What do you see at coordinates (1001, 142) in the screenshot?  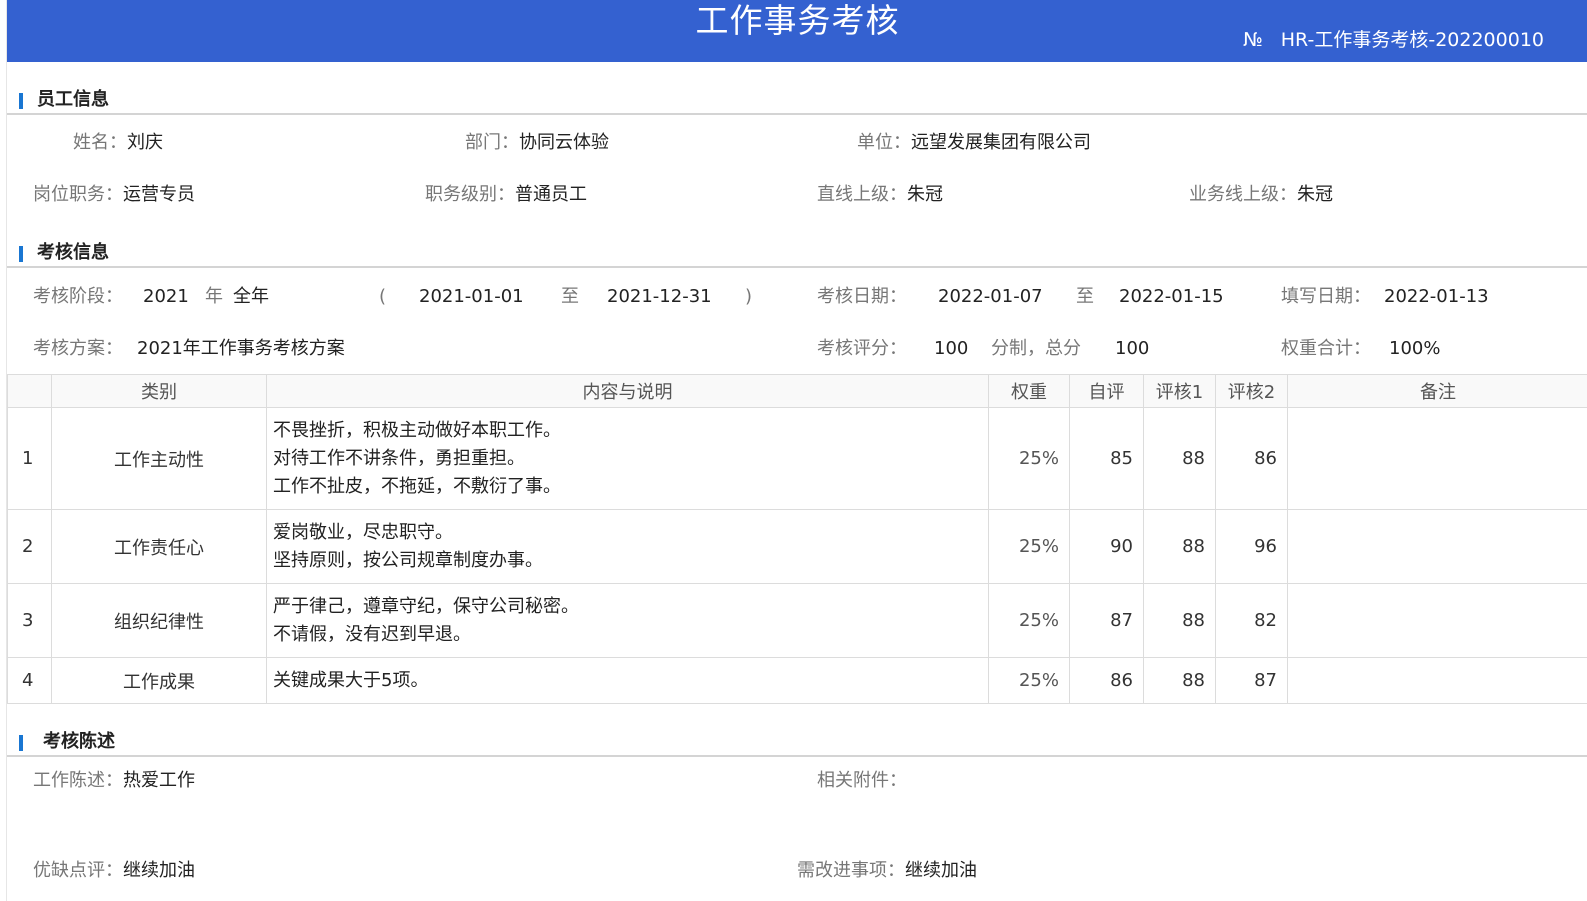 I see `unit-value: 远望发展集团有限公司` at bounding box center [1001, 142].